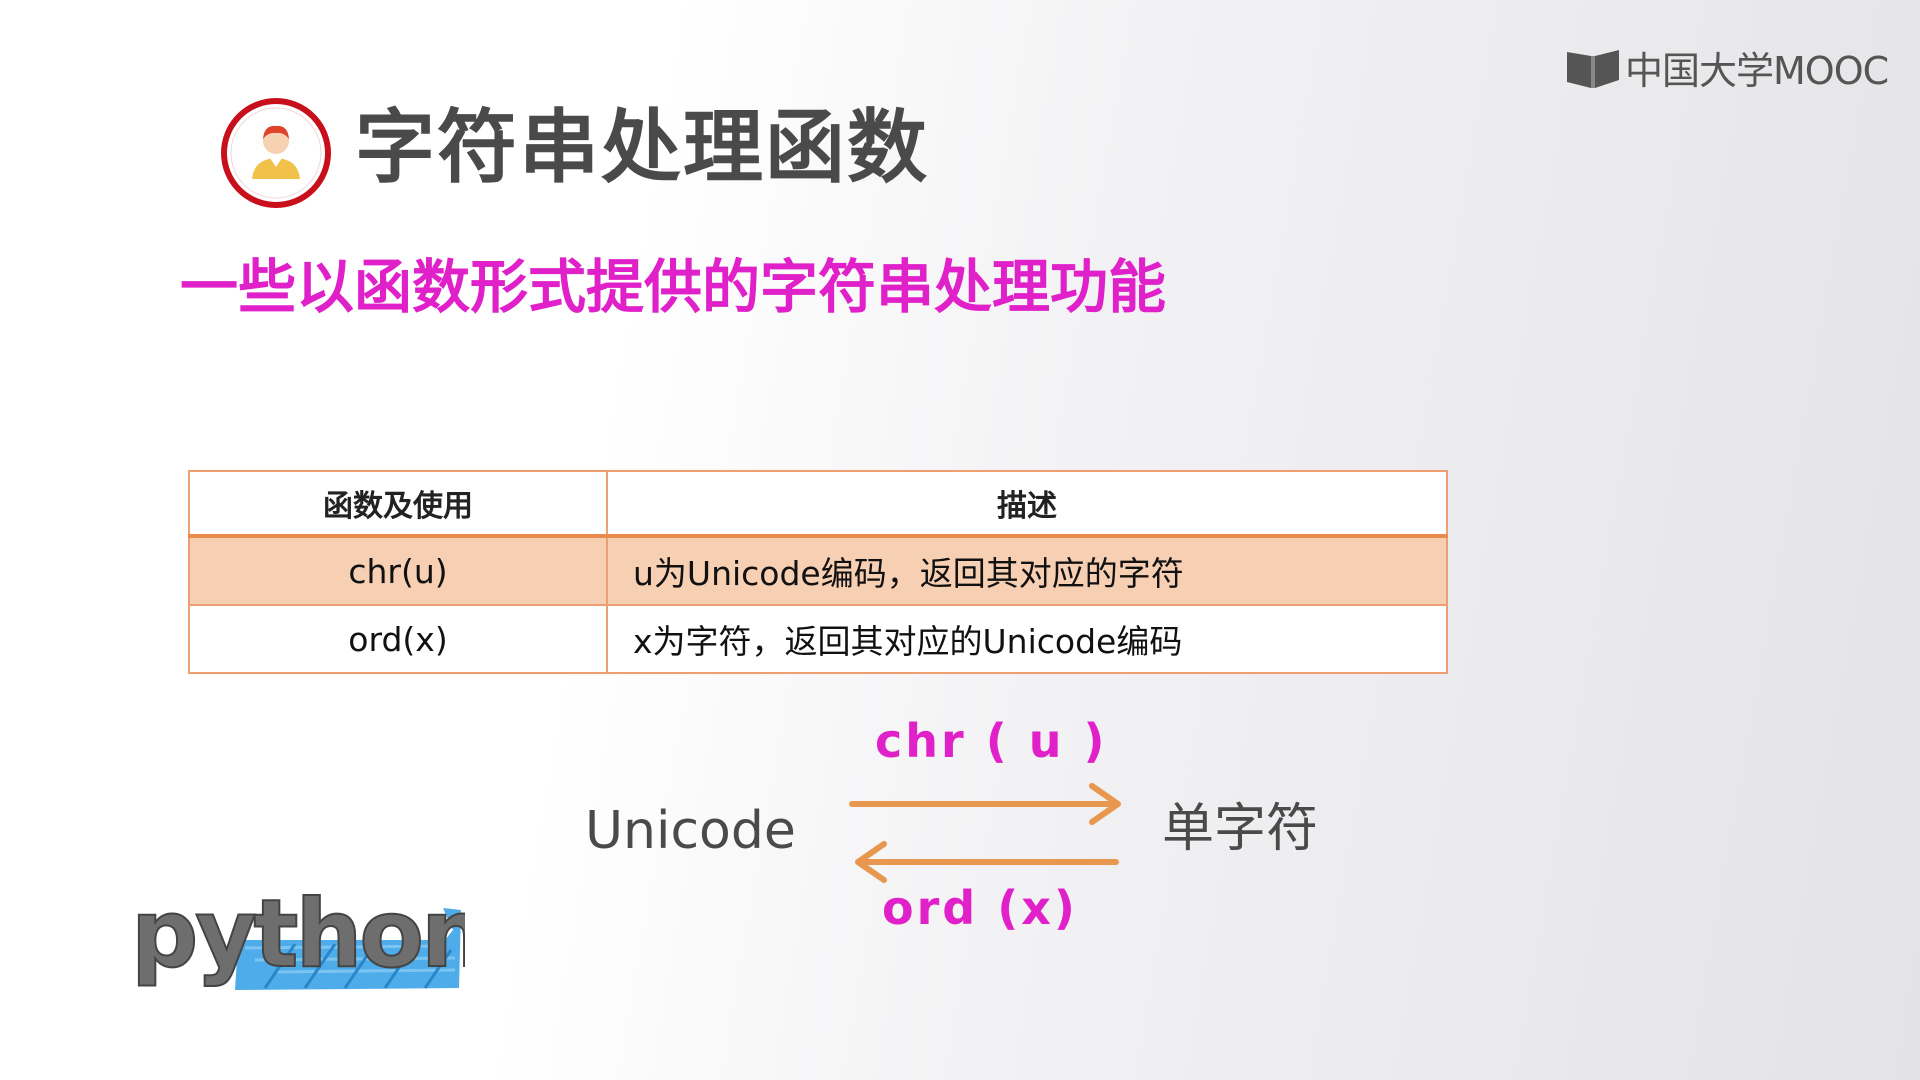 The height and width of the screenshot is (1080, 1920). What do you see at coordinates (1027, 639) in the screenshot?
I see `description-cell: x为字符，返回其对应的Unicode编码` at bounding box center [1027, 639].